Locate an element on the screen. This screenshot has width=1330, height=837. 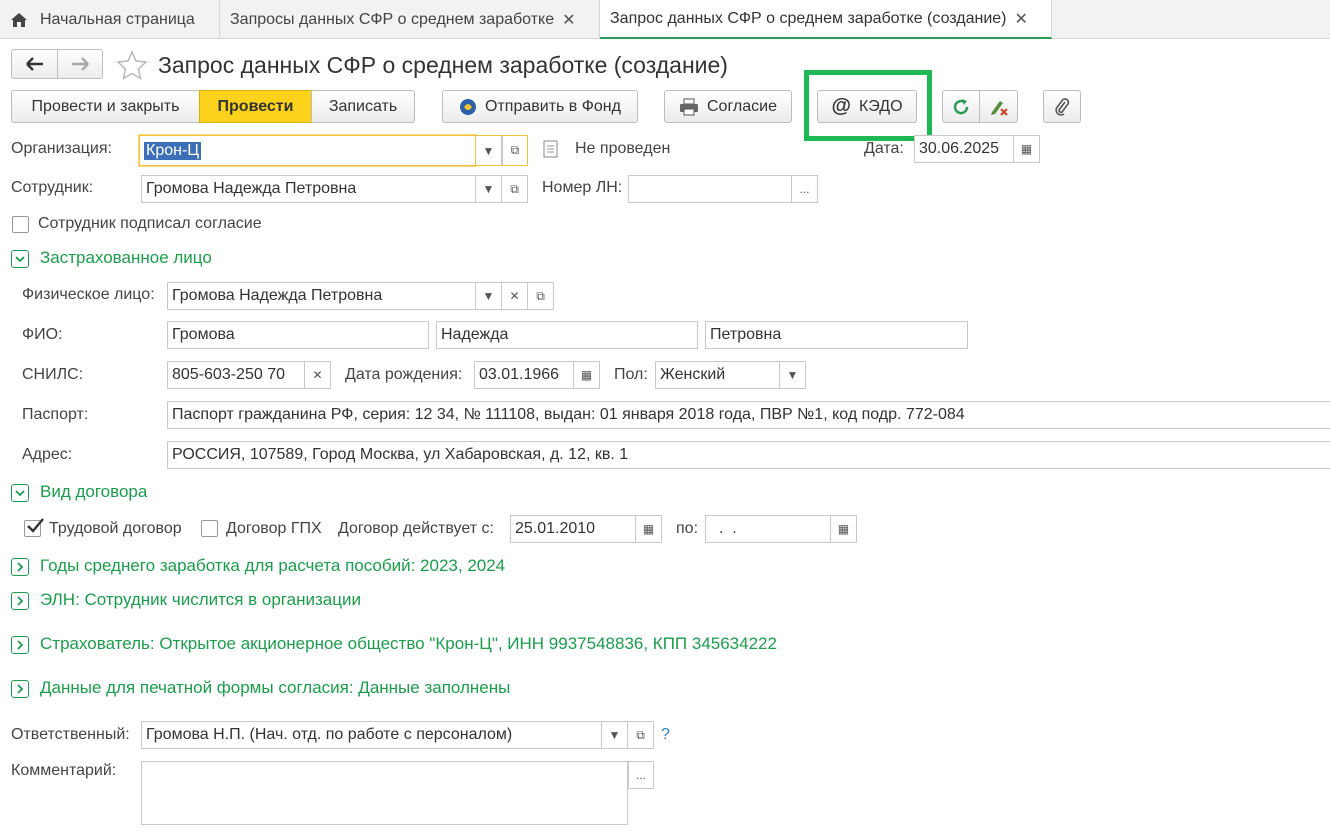
organization-label: Организация: is located at coordinates (61, 148).